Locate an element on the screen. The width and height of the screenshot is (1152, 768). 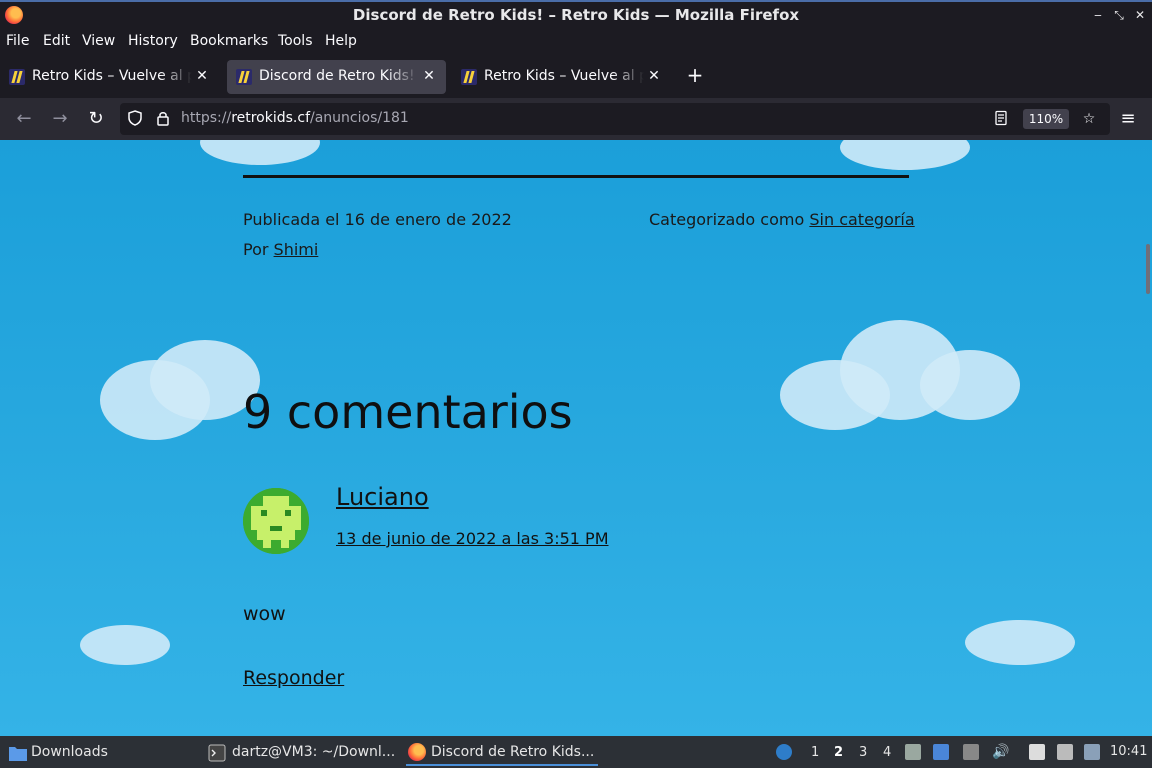
clipboard-icon is located at coordinates (1037, 752).